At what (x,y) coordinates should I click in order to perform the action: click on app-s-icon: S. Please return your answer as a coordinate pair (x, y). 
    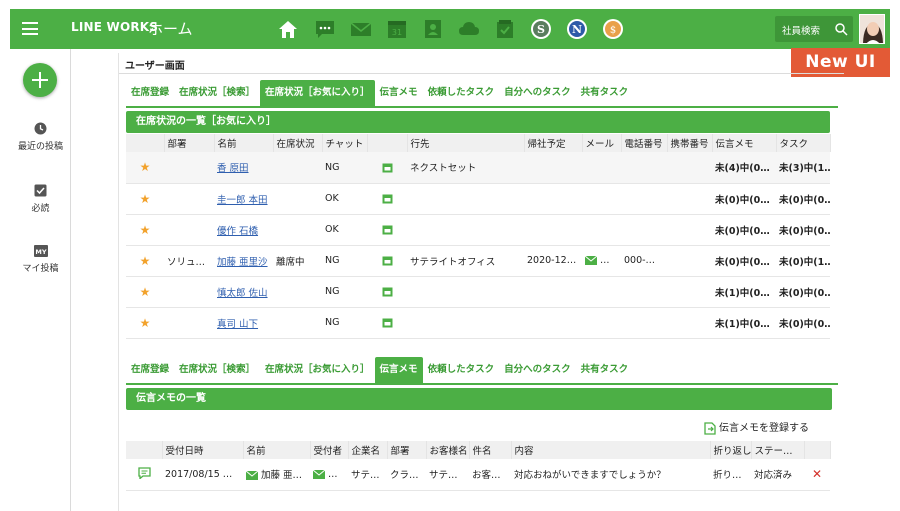
    Looking at the image, I should click on (541, 29).